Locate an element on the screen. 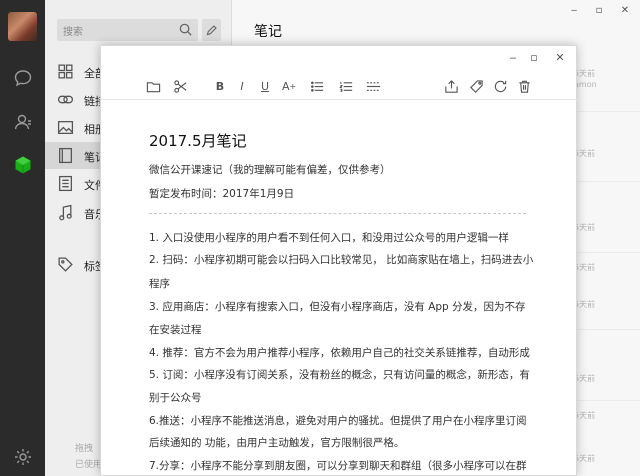 The width and height of the screenshot is (640, 476). favorites-cube-icon is located at coordinates (22, 164).